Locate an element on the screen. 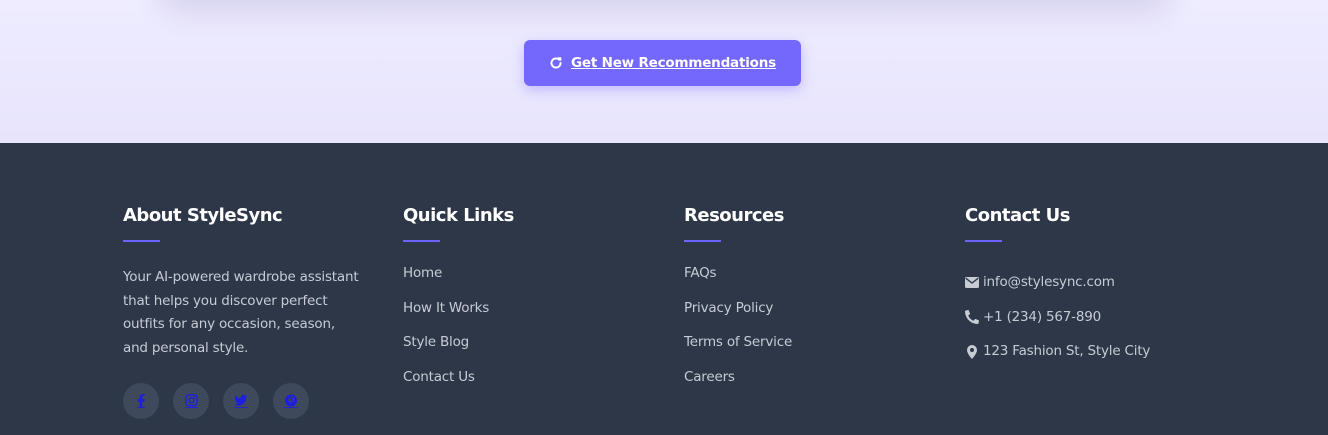 The image size is (1328, 435). contact-email-text: info@stylesync.com is located at coordinates (1049, 281).